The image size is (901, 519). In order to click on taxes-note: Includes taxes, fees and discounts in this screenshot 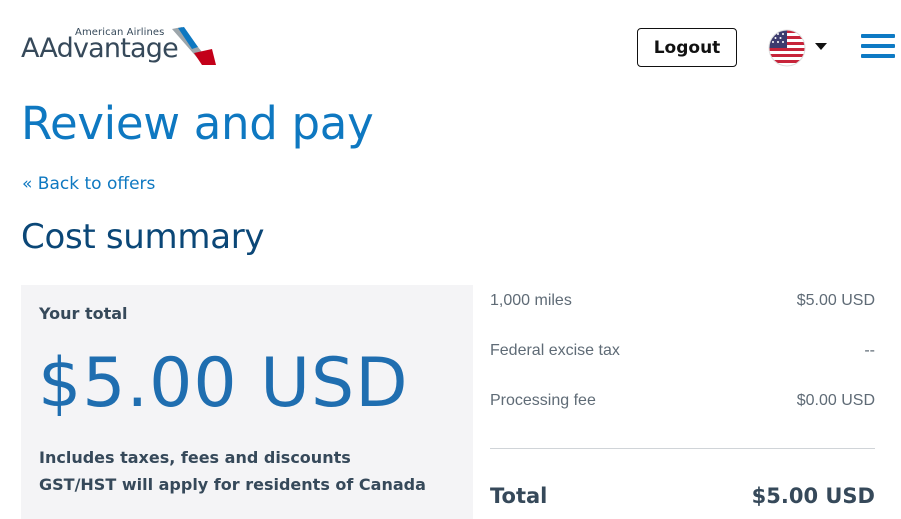, I will do `click(195, 457)`.